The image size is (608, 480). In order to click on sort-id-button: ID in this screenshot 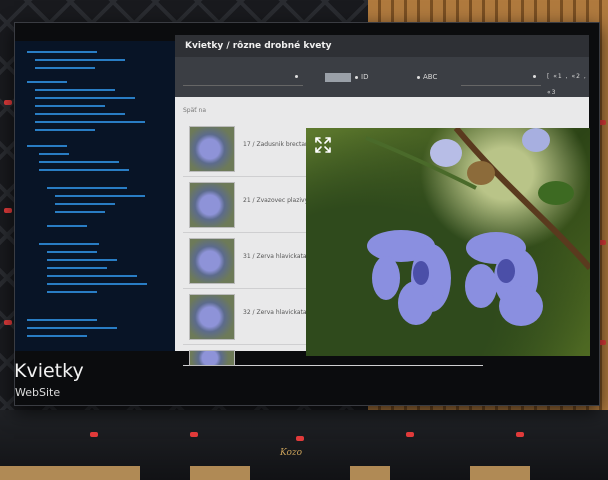, I will do `click(346, 77)`.